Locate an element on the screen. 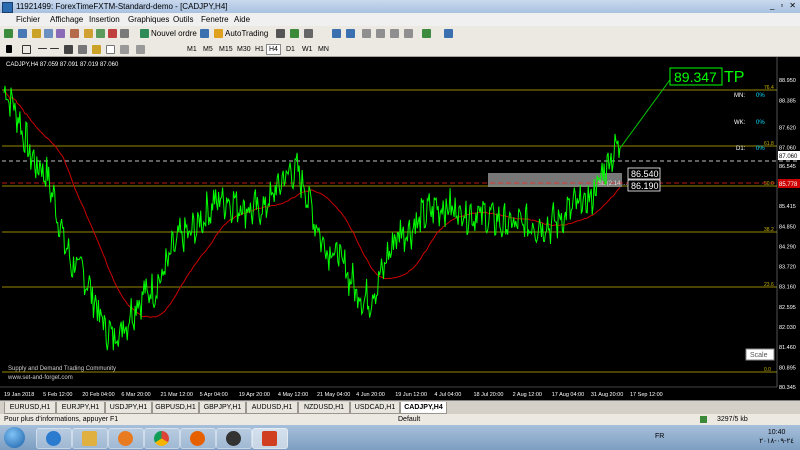 This screenshot has width=800, height=450. taskbar-media is located at coordinates (126, 438).